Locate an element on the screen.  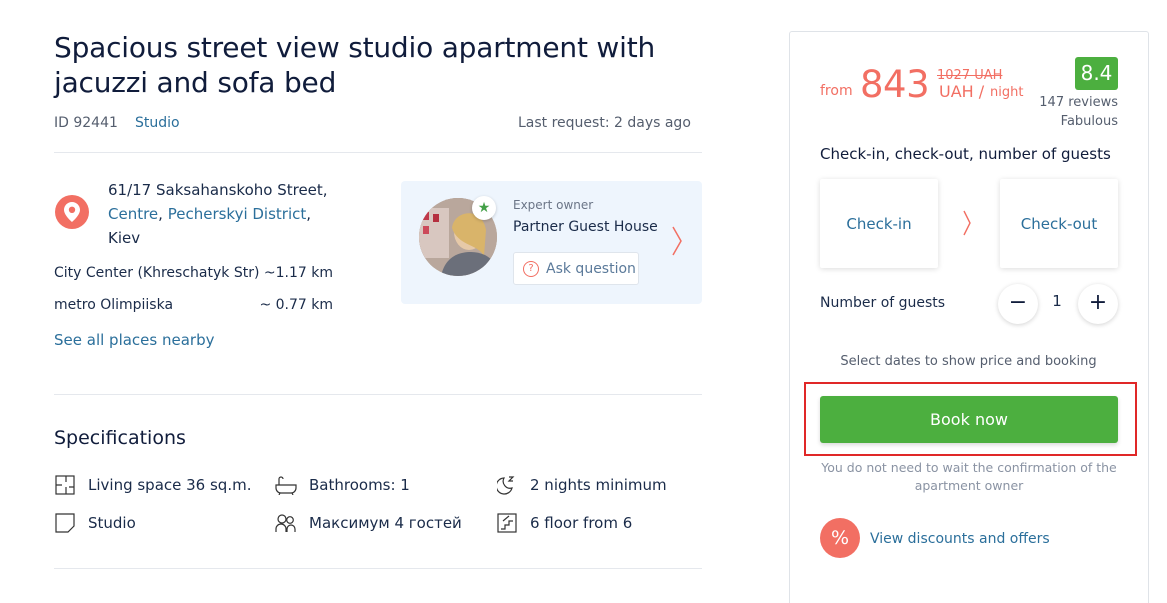
specifications-title: Specifications is located at coordinates (120, 438).